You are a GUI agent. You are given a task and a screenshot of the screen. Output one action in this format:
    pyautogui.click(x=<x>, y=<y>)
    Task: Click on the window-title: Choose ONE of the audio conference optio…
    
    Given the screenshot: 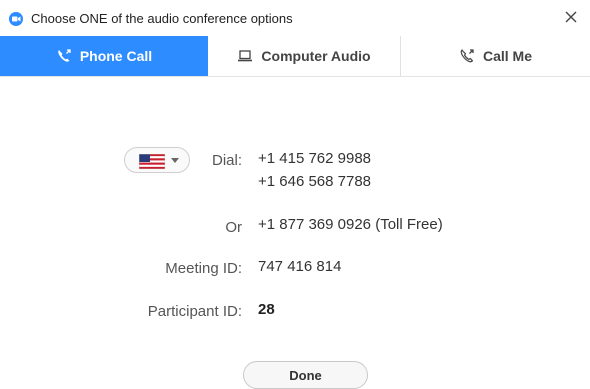 What is the action you would take?
    pyautogui.click(x=162, y=18)
    